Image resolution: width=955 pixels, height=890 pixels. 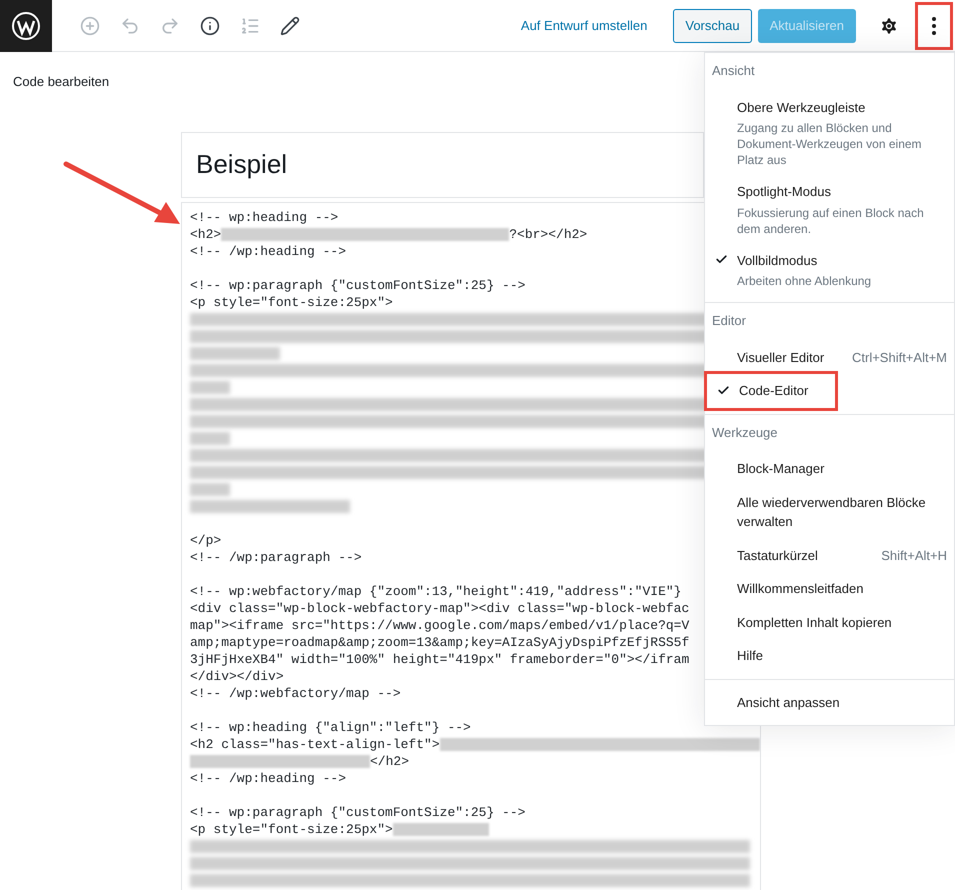 I want to click on code-line: </p>, so click(x=206, y=540).